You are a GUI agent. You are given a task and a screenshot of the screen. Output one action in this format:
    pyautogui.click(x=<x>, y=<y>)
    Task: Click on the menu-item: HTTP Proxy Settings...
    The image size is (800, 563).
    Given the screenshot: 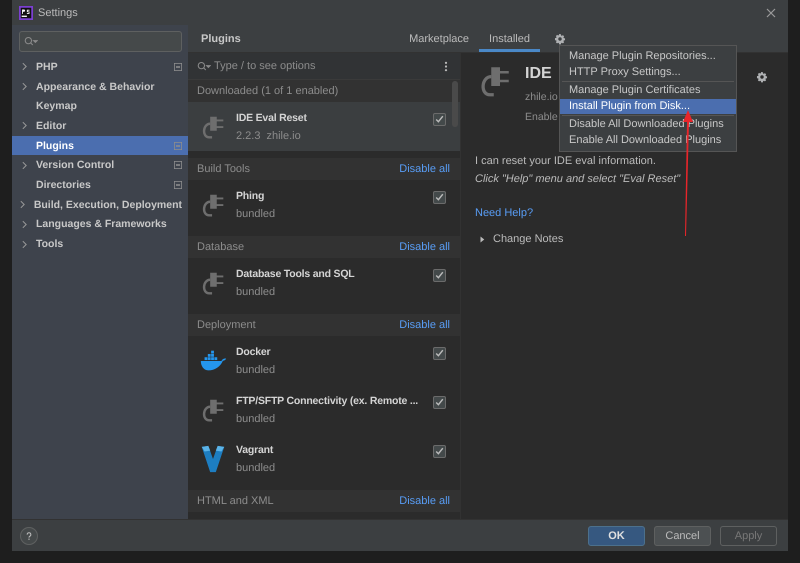 What is the action you would take?
    pyautogui.click(x=648, y=72)
    